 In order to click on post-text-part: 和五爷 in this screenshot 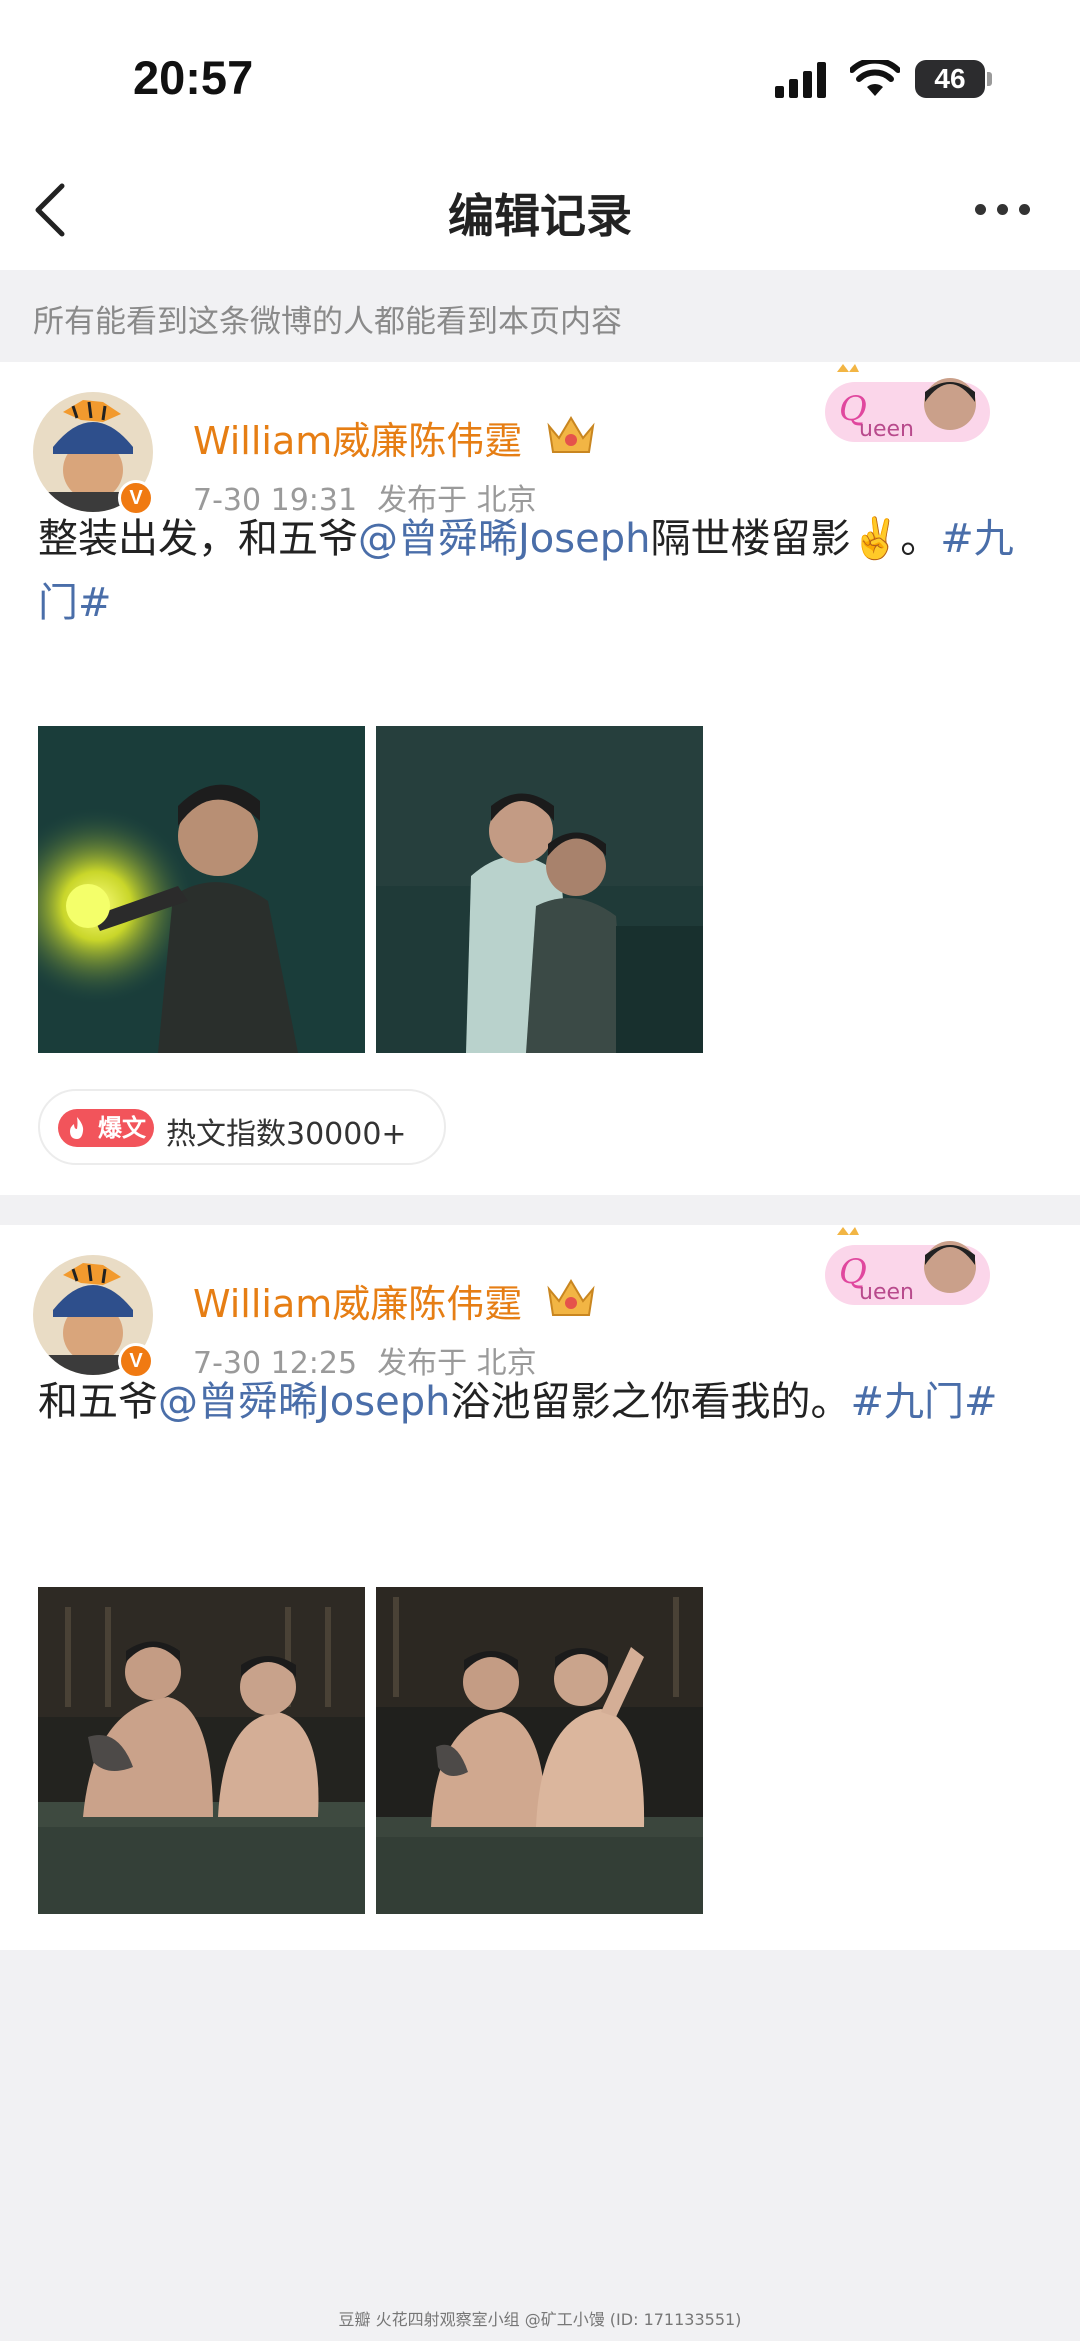, I will do `click(98, 1402)`.